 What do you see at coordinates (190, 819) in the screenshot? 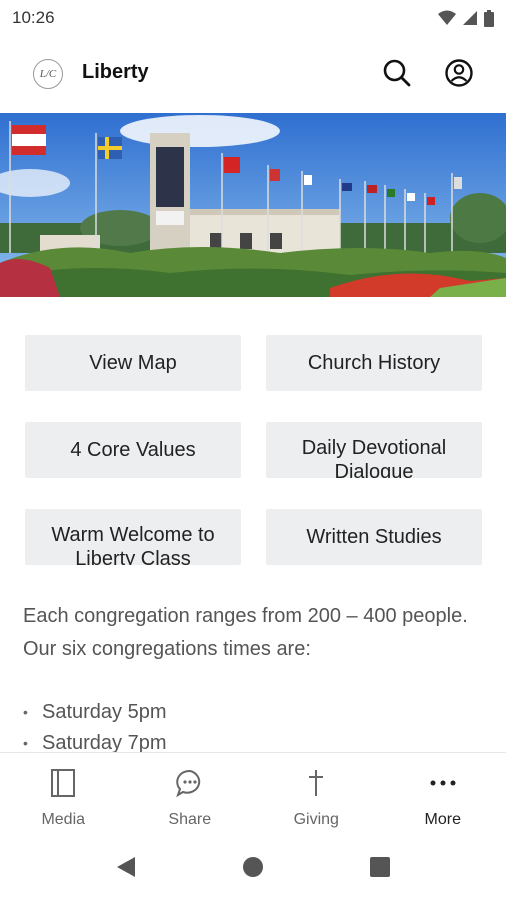
I see `nav-label-share: Share` at bounding box center [190, 819].